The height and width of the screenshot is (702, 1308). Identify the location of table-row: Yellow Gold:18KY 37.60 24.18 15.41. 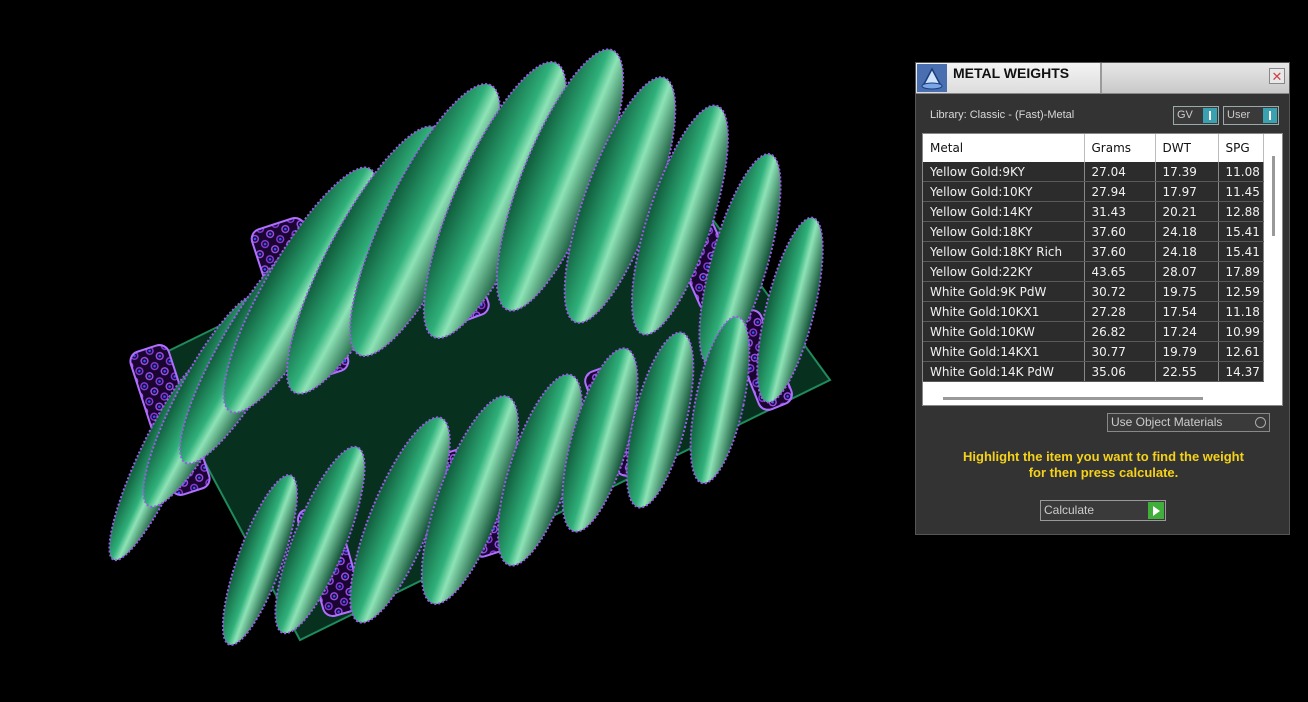
(1093, 231).